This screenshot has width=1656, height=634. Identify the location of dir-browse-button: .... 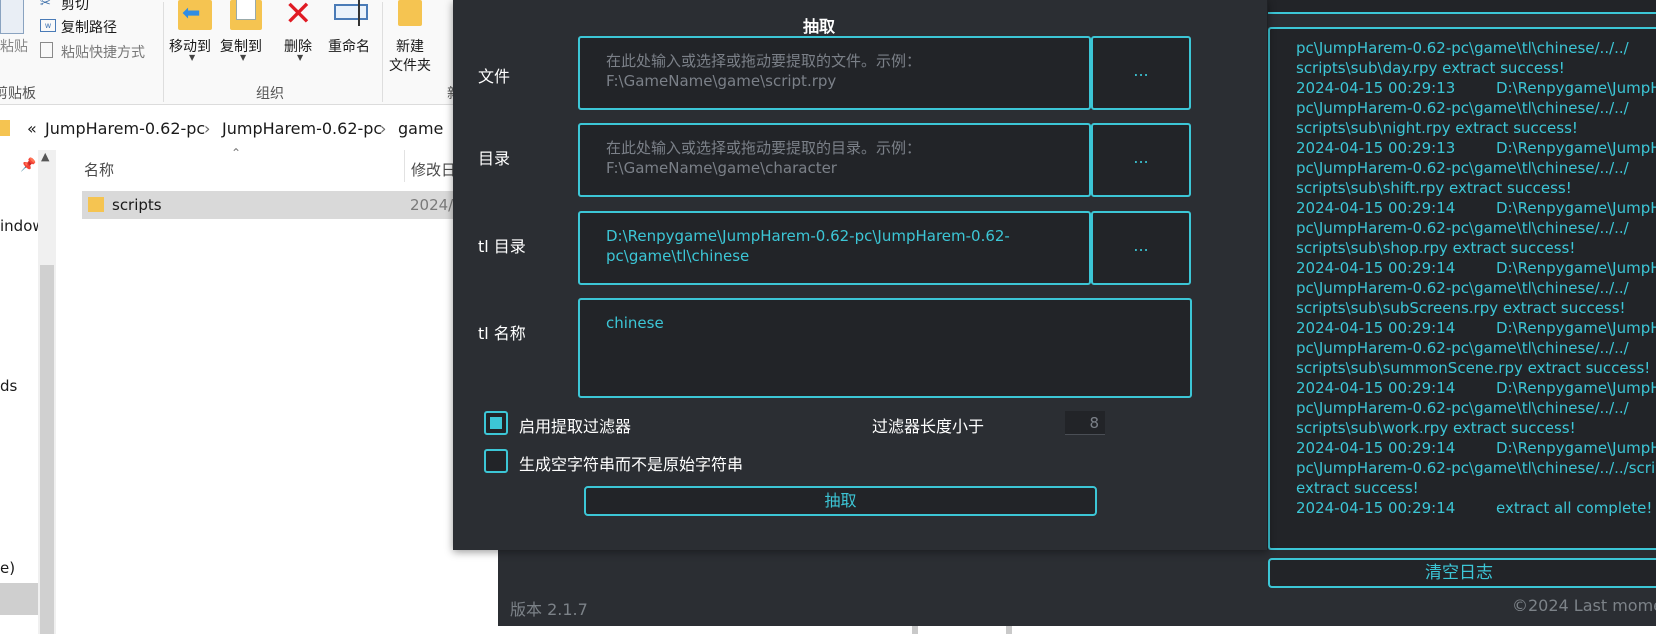
(1141, 160).